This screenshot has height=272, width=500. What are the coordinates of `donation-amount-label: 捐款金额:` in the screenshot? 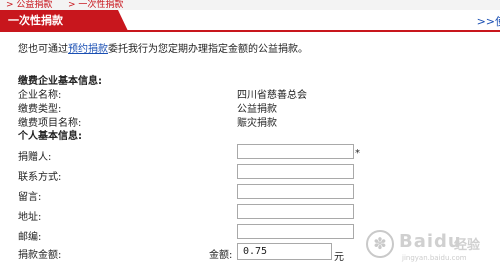 It's located at (40, 255).